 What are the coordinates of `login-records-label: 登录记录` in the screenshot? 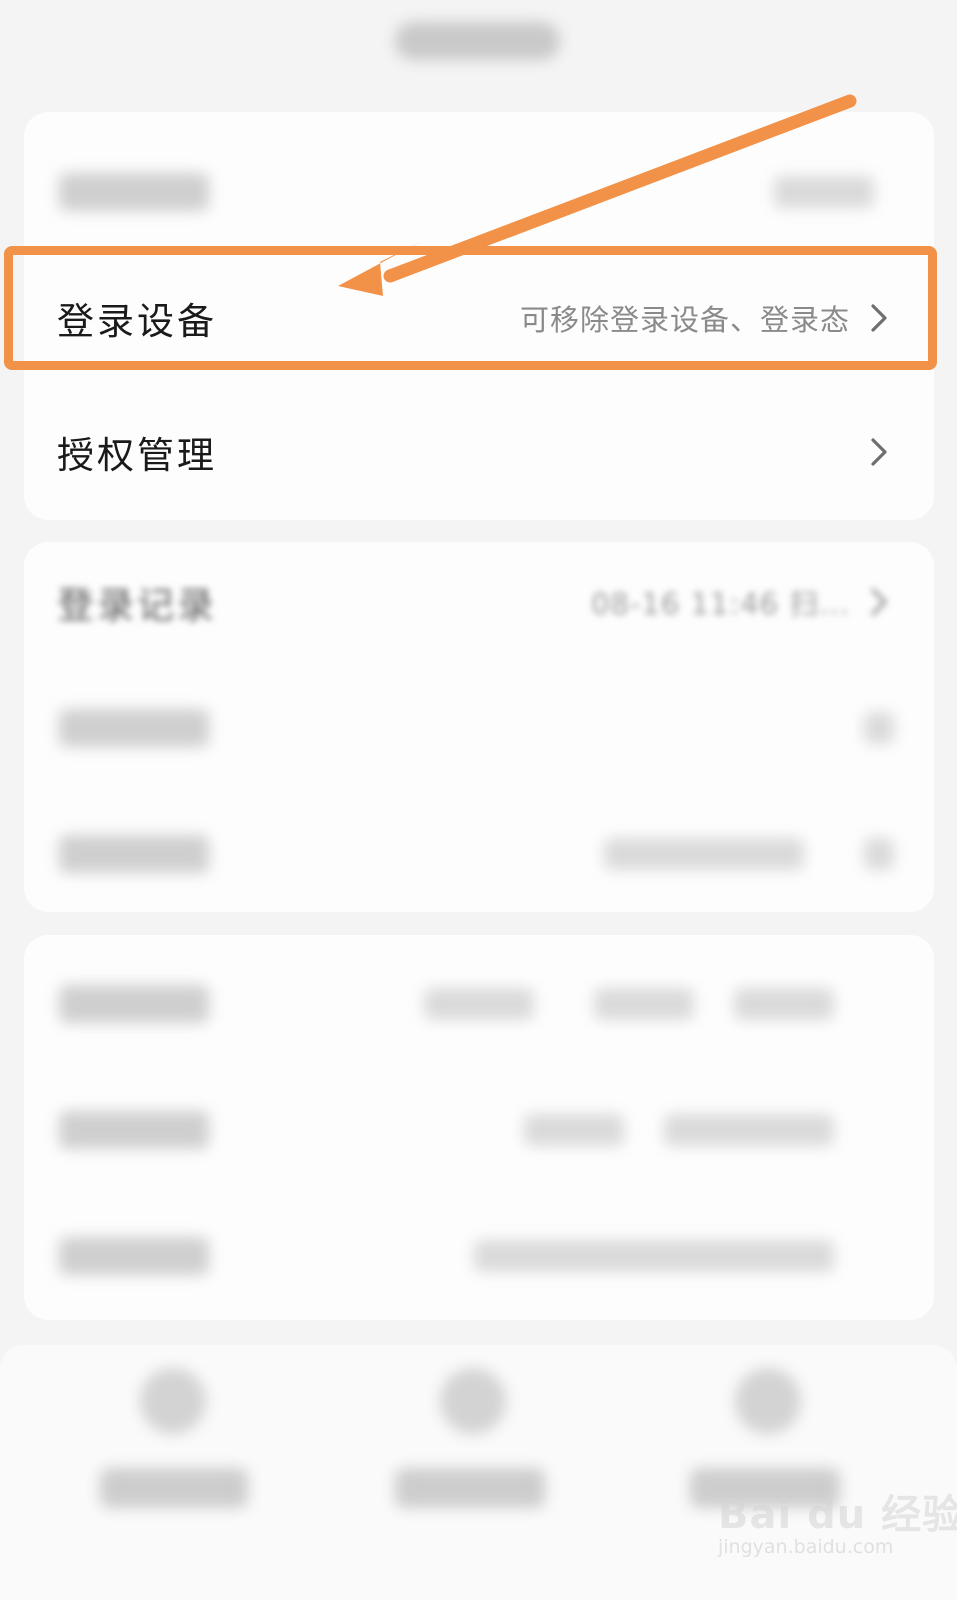 It's located at (137, 605).